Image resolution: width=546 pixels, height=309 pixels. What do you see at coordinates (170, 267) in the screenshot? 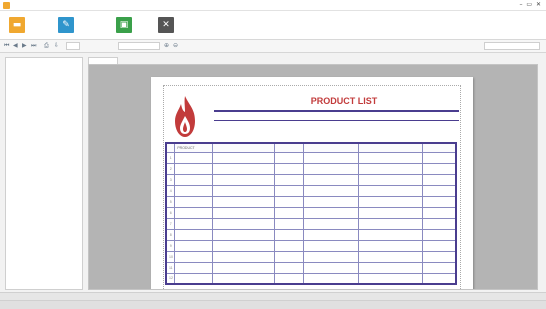
I see `row-number-cell: 11` at bounding box center [170, 267].